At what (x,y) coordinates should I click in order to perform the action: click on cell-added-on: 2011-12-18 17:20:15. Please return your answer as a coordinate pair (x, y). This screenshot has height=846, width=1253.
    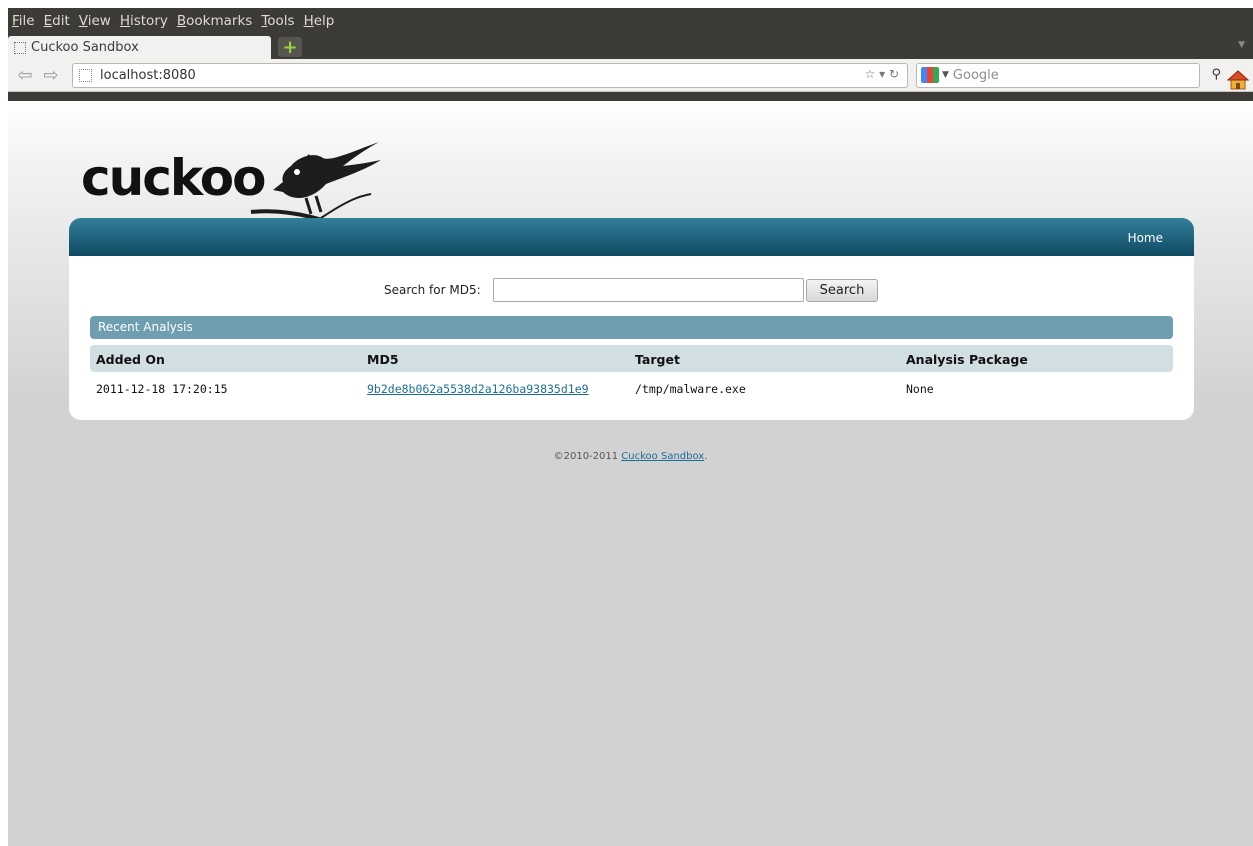
    Looking at the image, I should click on (162, 389).